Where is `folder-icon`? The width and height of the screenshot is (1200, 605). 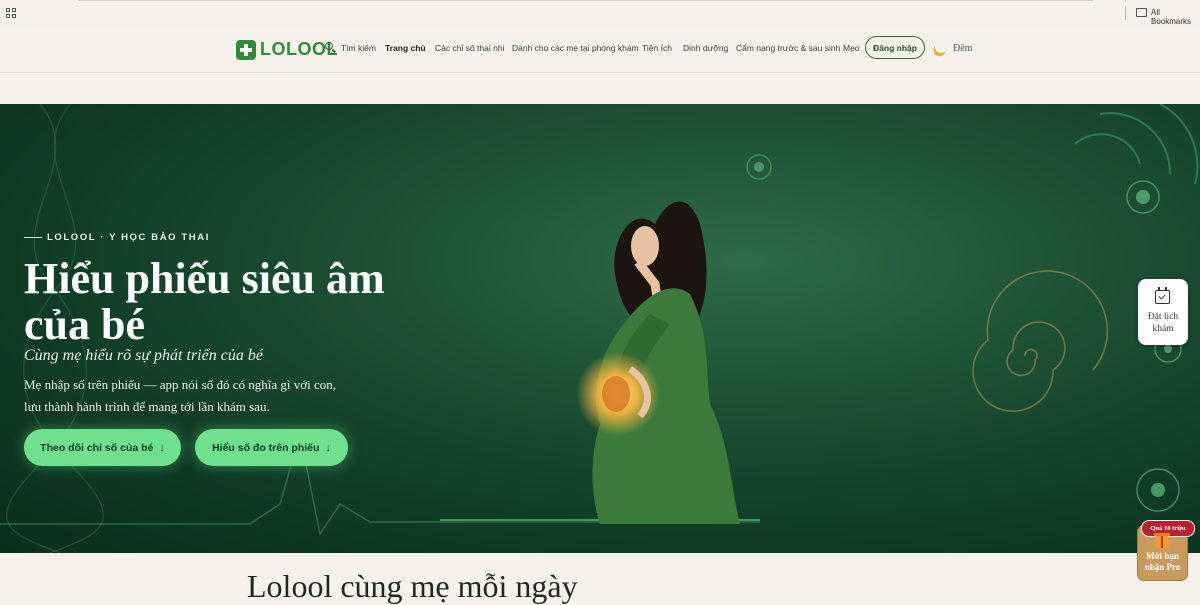
folder-icon is located at coordinates (1141, 12).